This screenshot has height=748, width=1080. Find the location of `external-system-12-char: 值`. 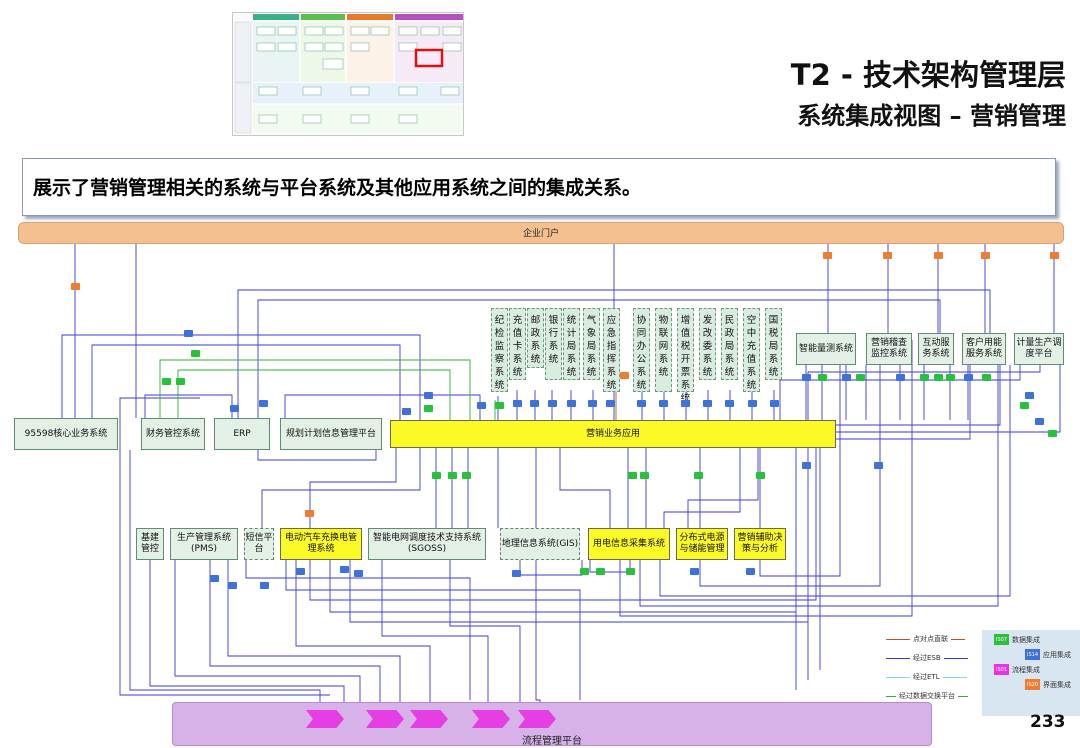

external-system-12-char: 值 is located at coordinates (751, 359).